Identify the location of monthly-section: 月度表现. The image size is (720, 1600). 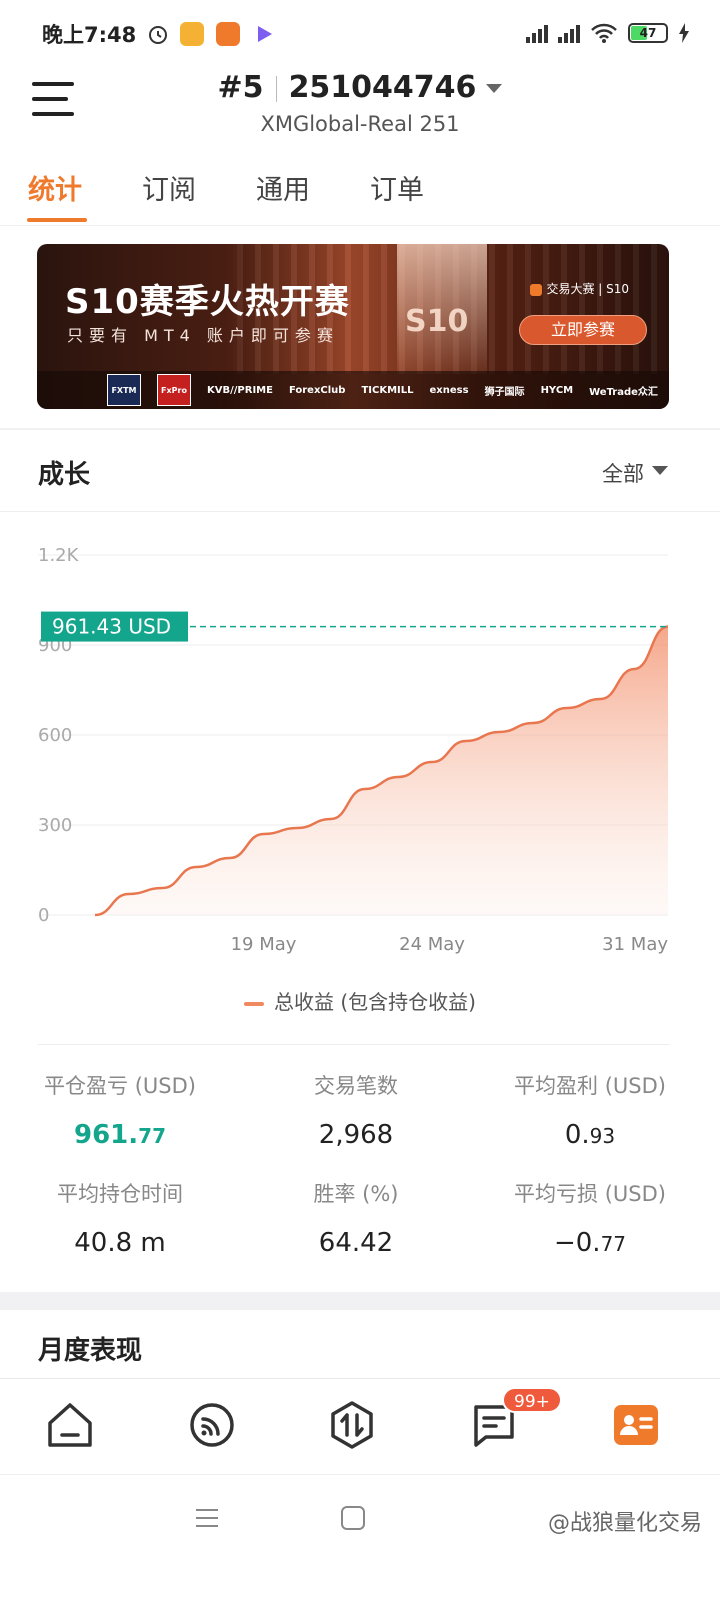
(360, 1345).